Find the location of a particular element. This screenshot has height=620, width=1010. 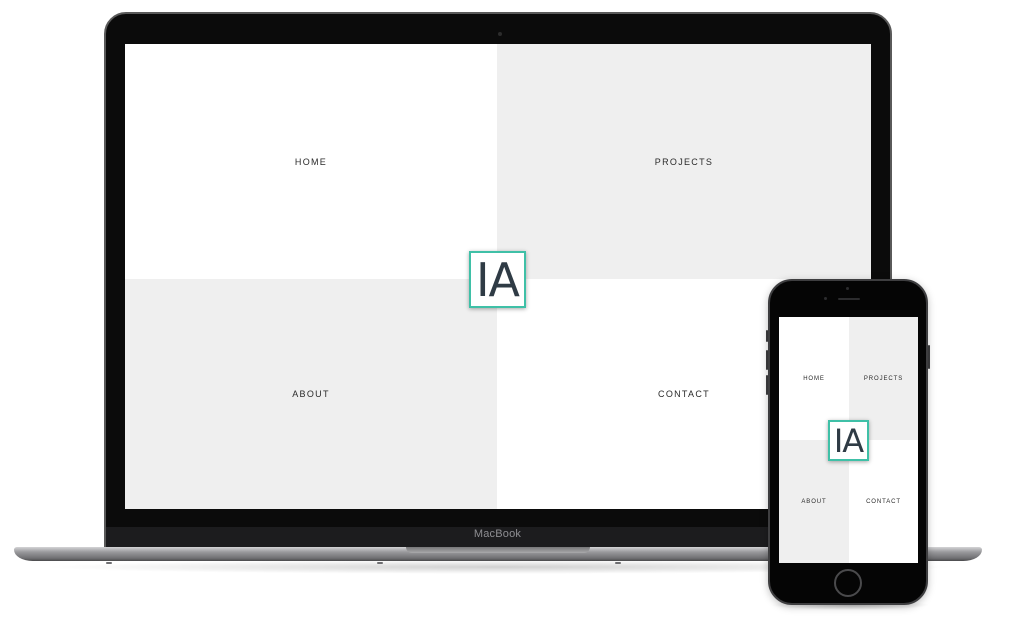

phone-front-camera-icon is located at coordinates (825, 298).